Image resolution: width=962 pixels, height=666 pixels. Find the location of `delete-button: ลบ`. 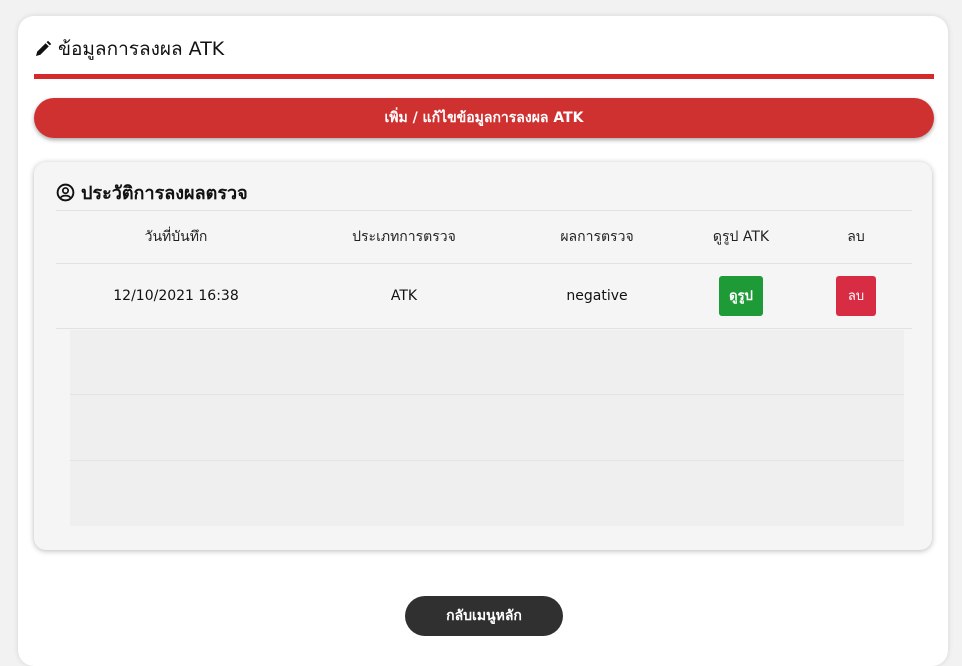

delete-button: ลบ is located at coordinates (856, 296).